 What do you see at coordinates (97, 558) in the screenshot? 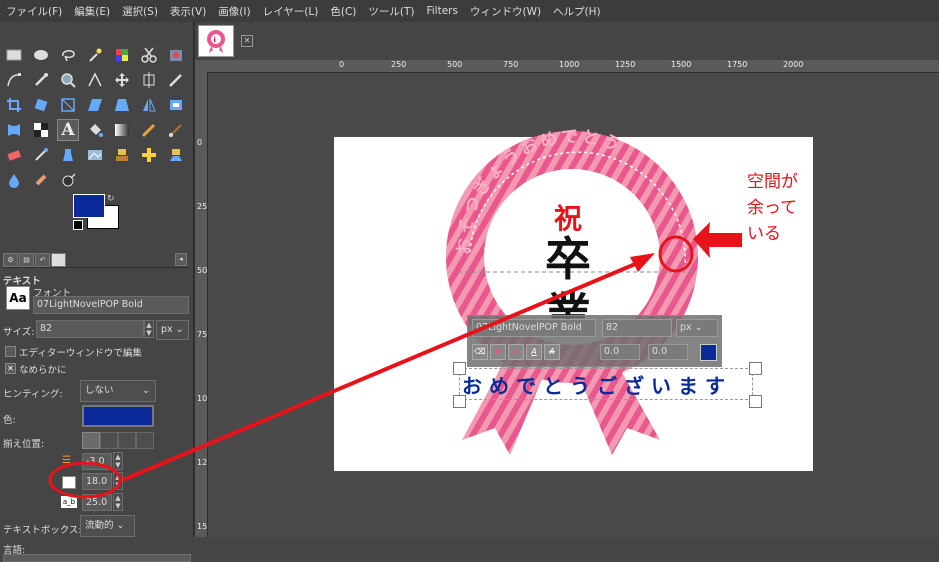
I see `language-input` at bounding box center [97, 558].